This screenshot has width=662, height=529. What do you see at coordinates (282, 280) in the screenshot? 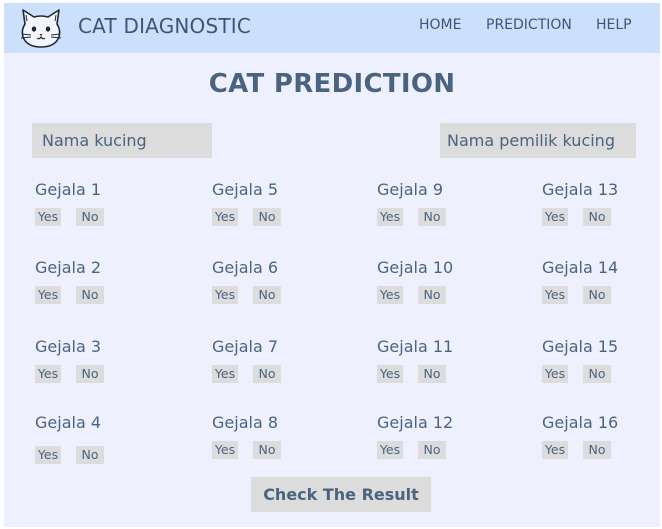
I see `symptom-6: Gejala 6 Yes No` at bounding box center [282, 280].